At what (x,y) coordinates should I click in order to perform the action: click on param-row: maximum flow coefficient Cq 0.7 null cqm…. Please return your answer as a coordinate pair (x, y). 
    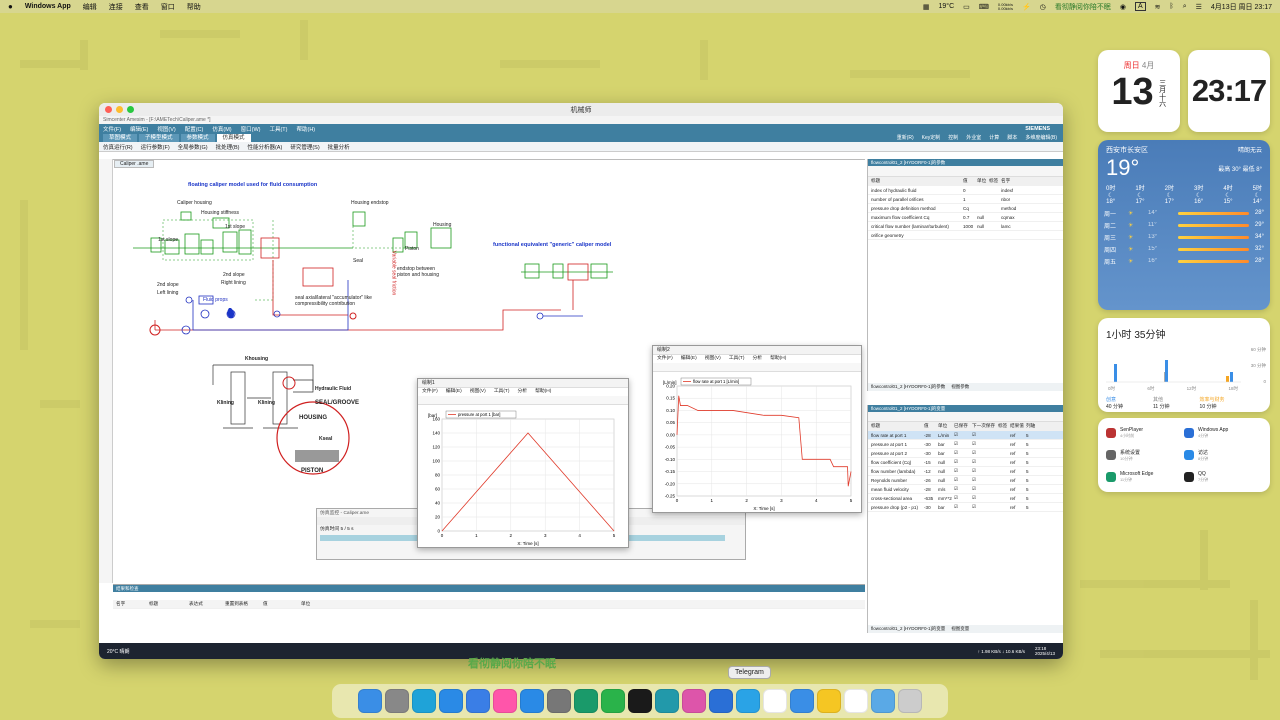
    Looking at the image, I should click on (965, 217).